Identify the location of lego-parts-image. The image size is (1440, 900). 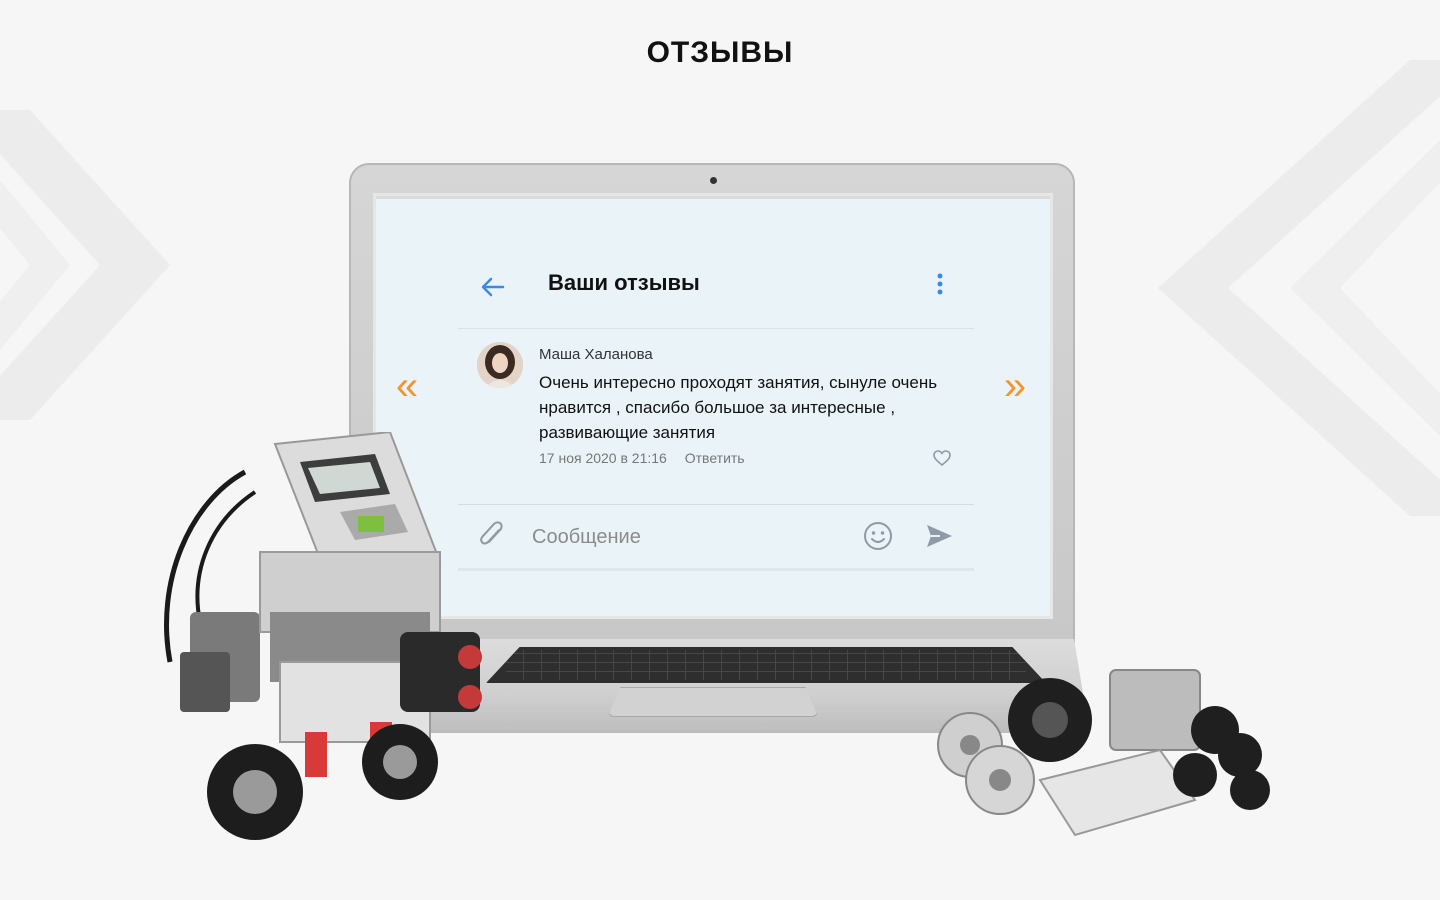
(1103, 753).